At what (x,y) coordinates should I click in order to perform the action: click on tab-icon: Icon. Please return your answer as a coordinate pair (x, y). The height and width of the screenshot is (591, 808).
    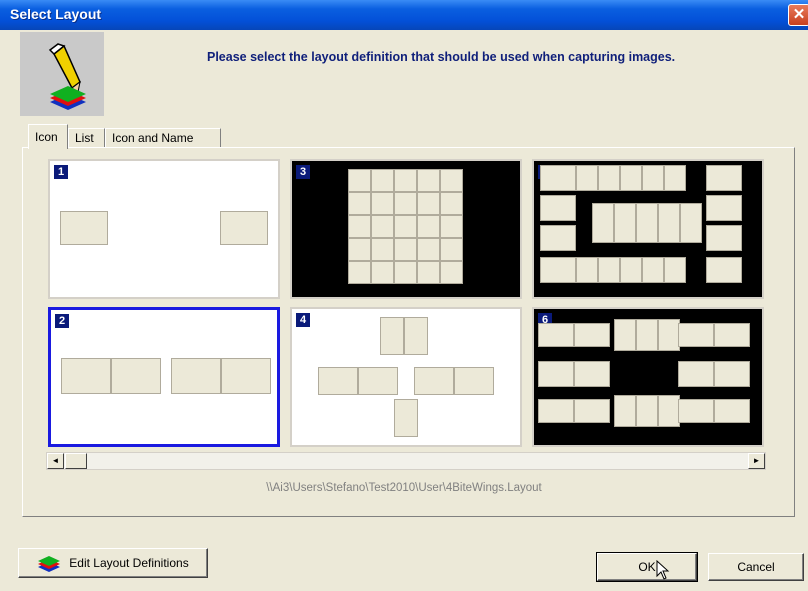
    Looking at the image, I should click on (48, 136).